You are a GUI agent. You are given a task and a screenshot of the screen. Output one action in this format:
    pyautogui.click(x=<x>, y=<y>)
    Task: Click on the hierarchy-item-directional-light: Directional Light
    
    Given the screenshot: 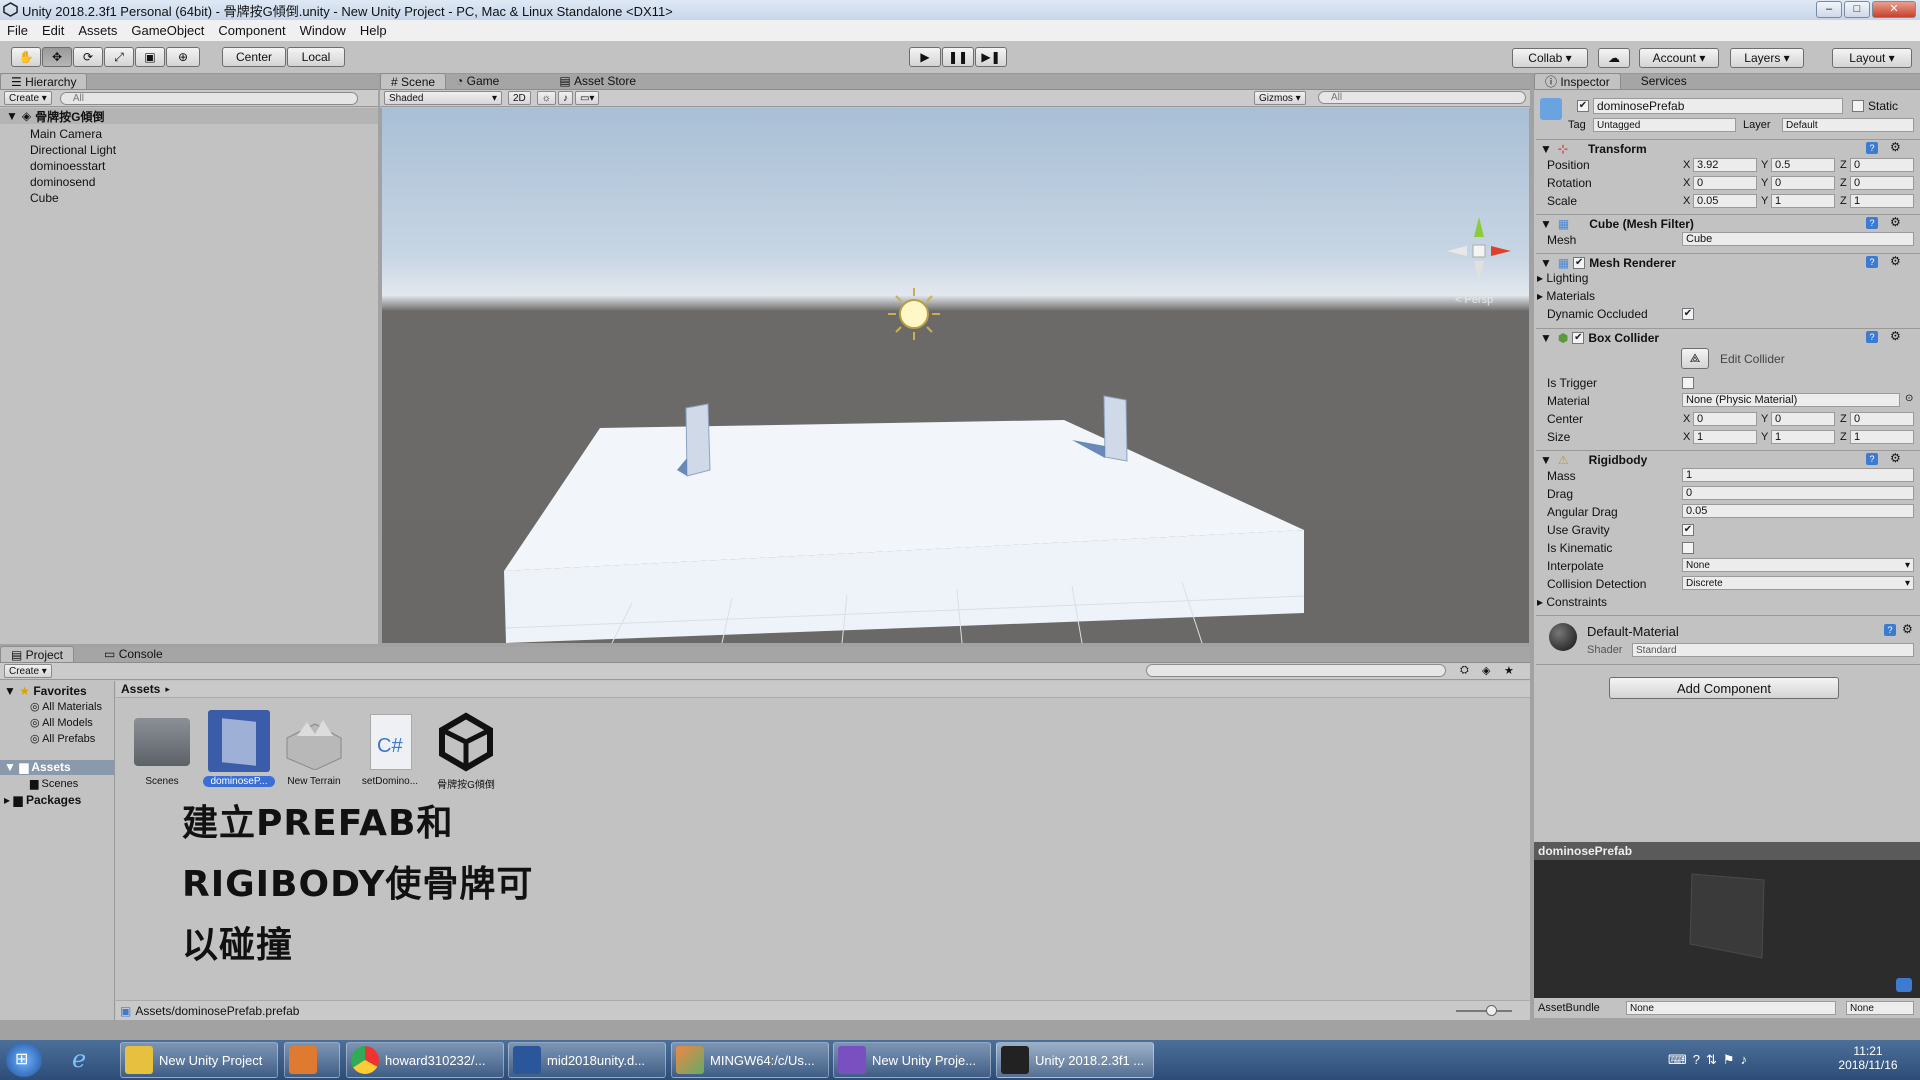 What is the action you would take?
    pyautogui.click(x=73, y=150)
    